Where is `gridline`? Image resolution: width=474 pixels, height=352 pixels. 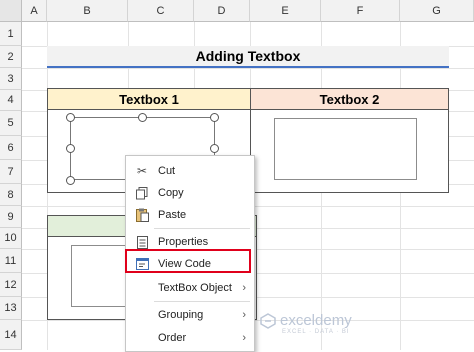
gridline is located at coordinates (248, 68).